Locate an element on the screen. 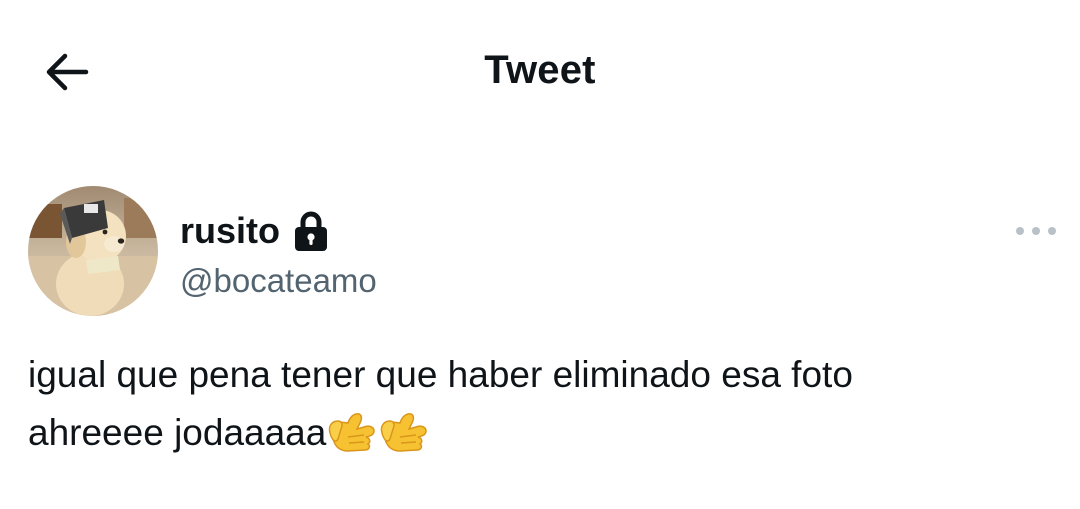  tweet-text-line-2-text: ahreeee jodaaaaa is located at coordinates (177, 432).